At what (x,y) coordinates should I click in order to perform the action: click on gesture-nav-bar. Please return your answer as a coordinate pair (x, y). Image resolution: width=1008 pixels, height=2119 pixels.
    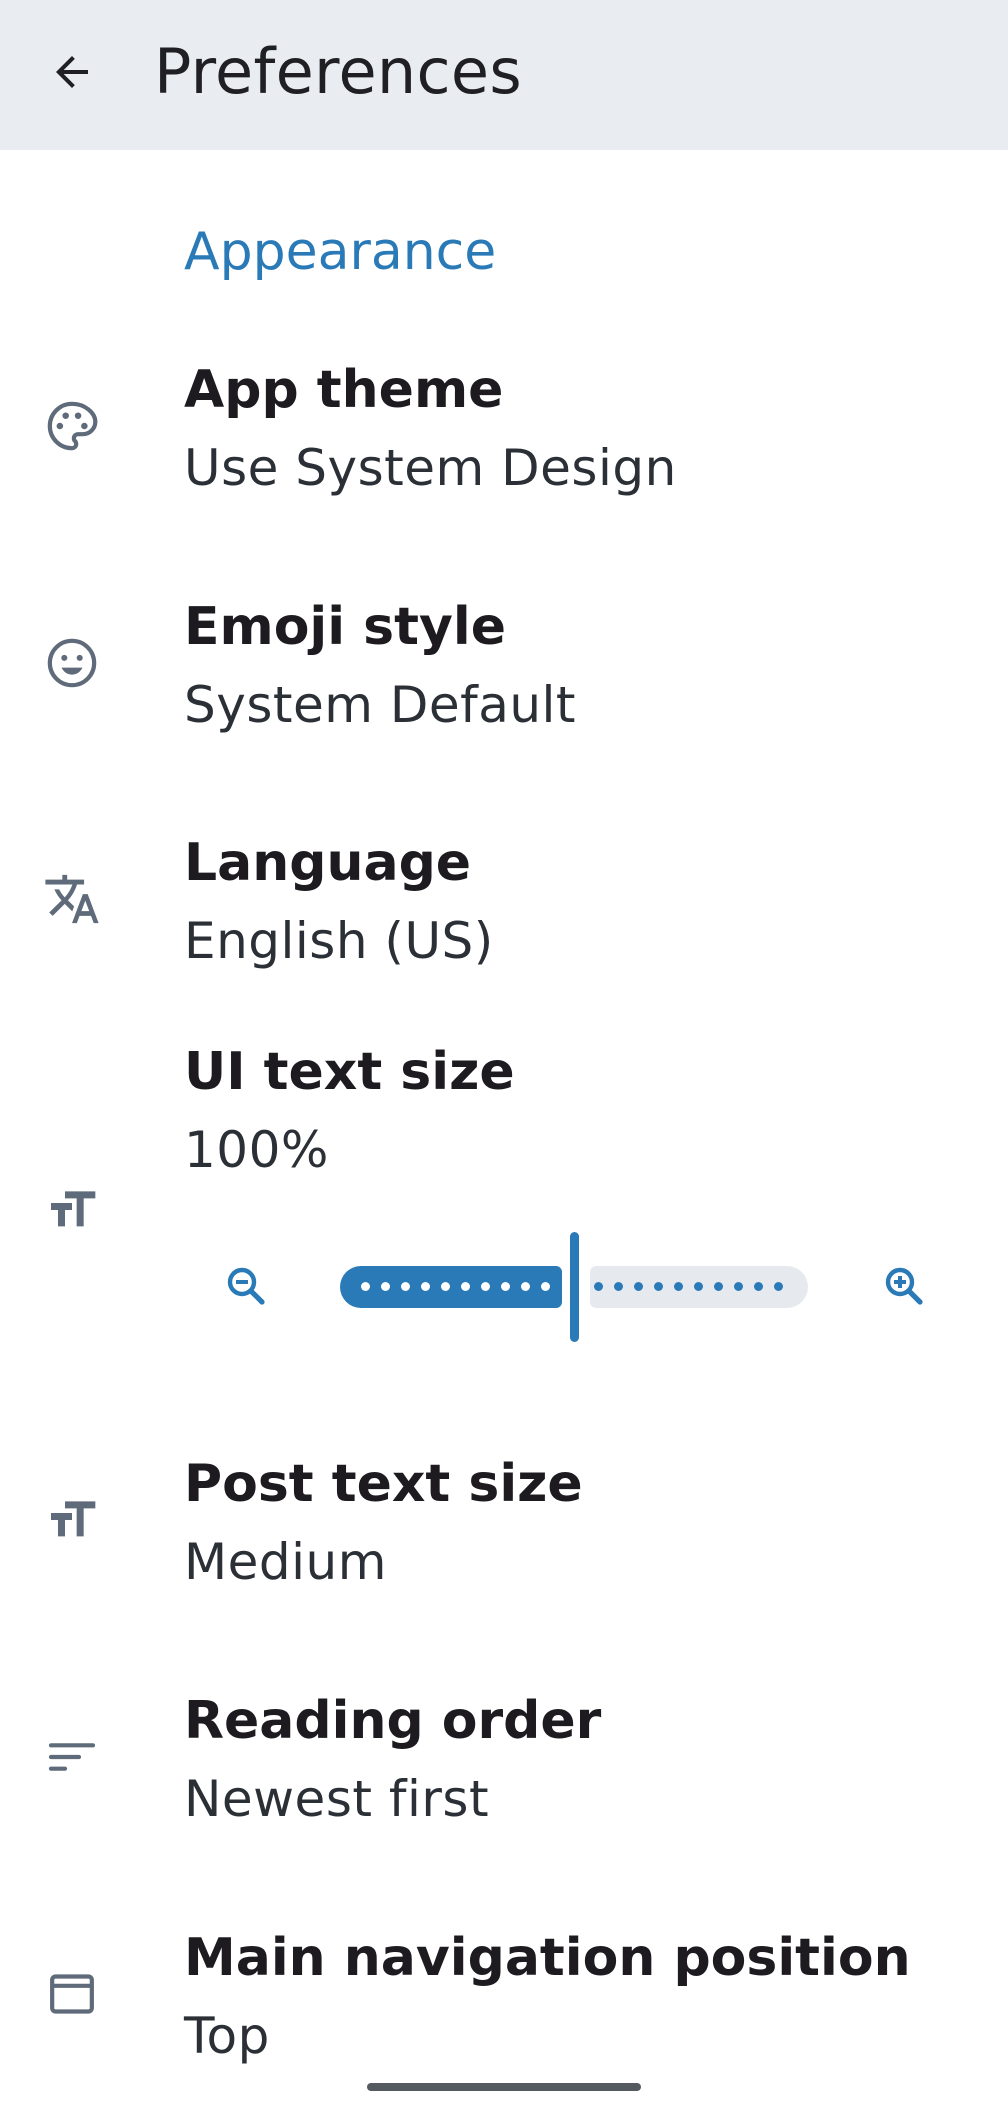
    Looking at the image, I should click on (504, 2087).